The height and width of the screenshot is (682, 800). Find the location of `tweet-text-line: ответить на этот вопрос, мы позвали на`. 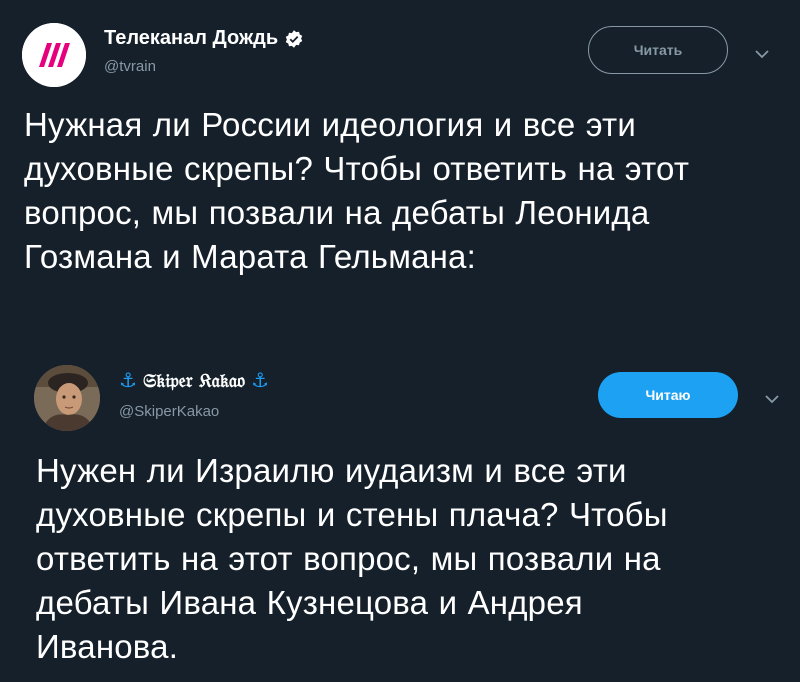

tweet-text-line: ответить на этот вопрос, мы позвали на is located at coordinates (348, 558).